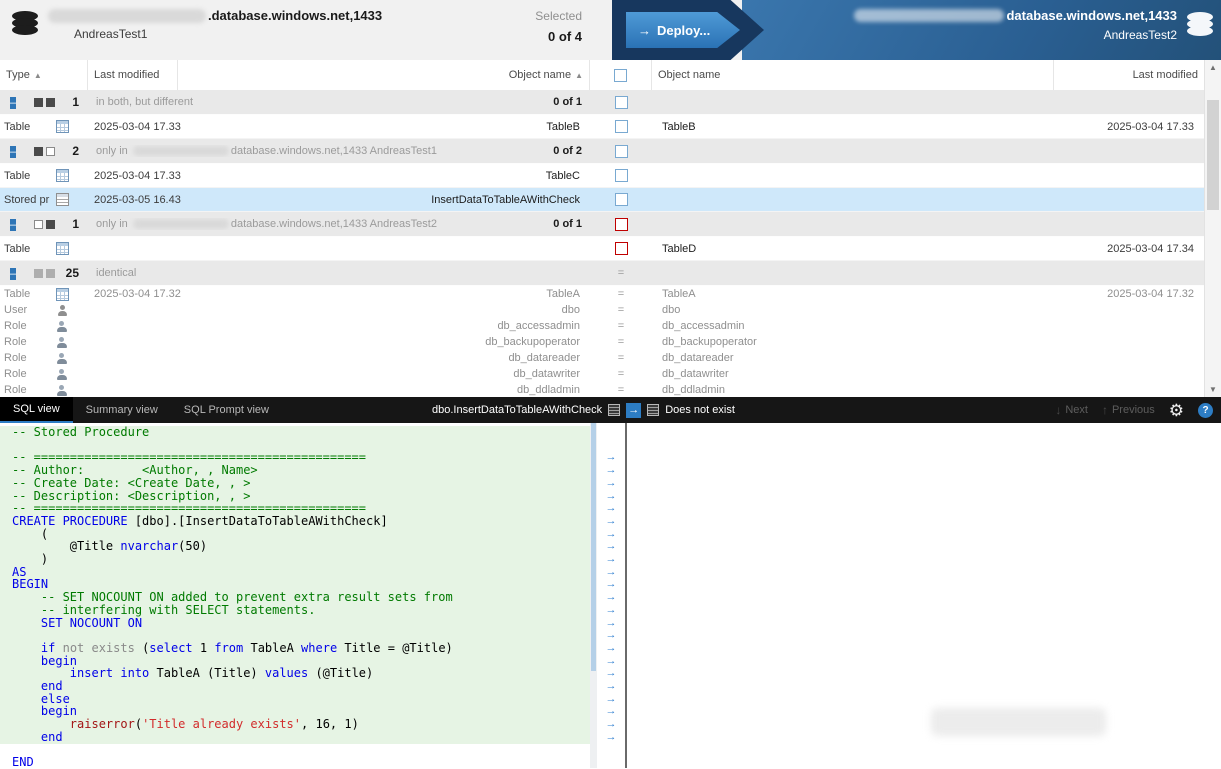 This screenshot has width=1221, height=769. I want to click on source-server-suffix: .database.windows.net,1433, so click(295, 15).